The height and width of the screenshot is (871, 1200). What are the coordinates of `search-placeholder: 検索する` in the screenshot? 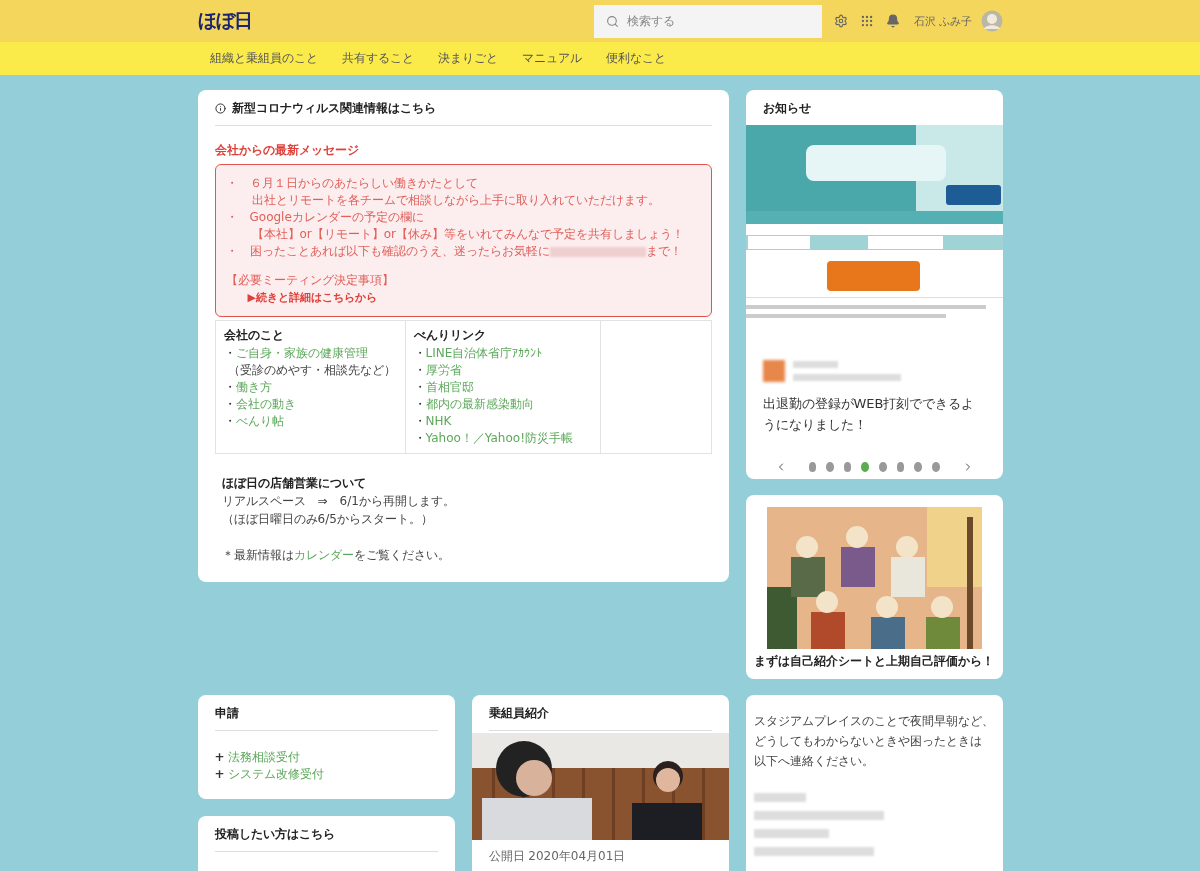 It's located at (651, 21).